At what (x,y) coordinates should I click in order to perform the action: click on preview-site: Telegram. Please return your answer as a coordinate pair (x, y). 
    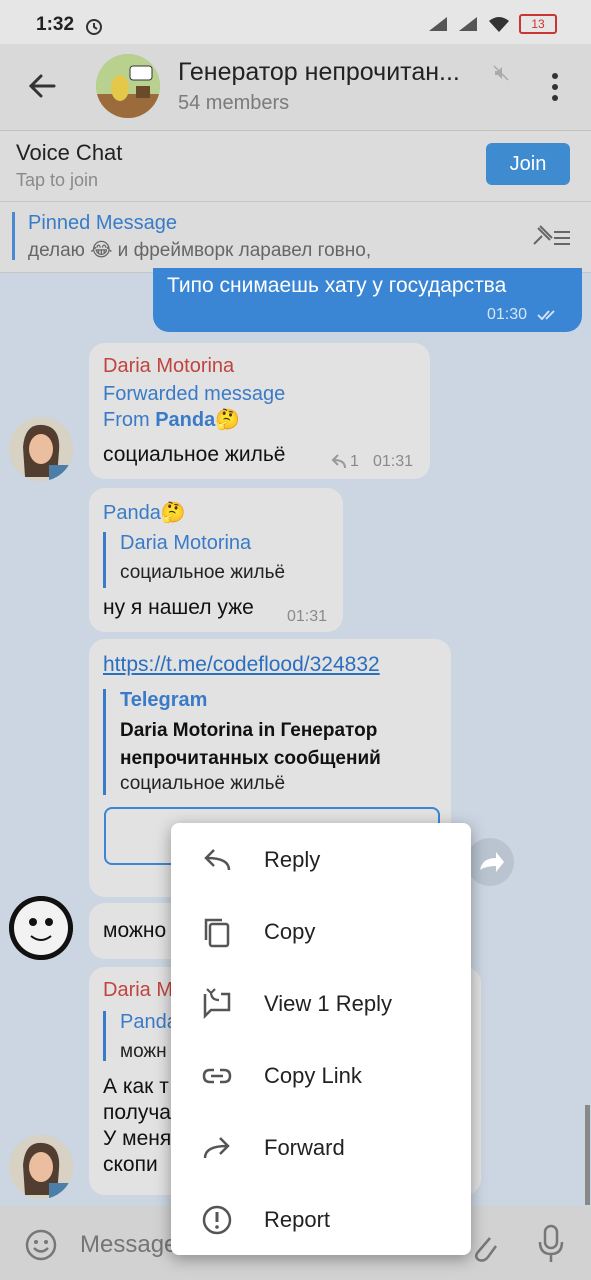
    Looking at the image, I should click on (164, 700).